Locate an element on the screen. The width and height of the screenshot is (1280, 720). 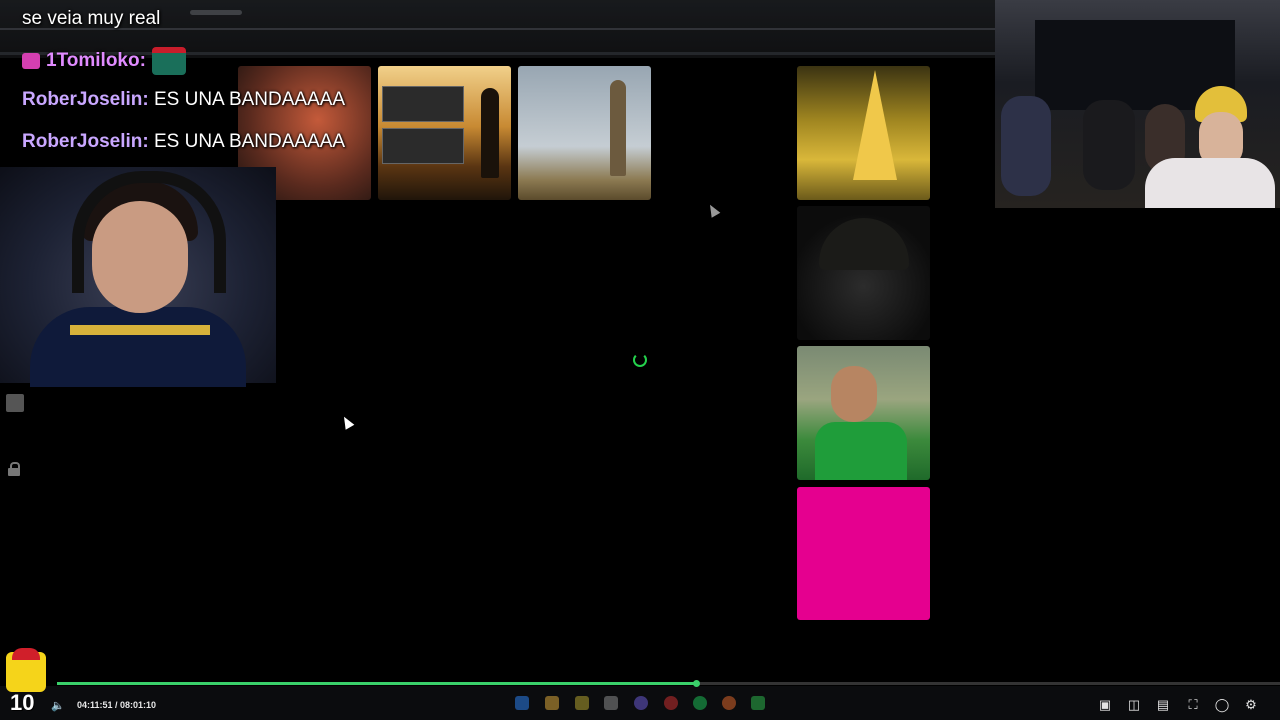
playback-speed-icon: ◯ is located at coordinates (1222, 705).